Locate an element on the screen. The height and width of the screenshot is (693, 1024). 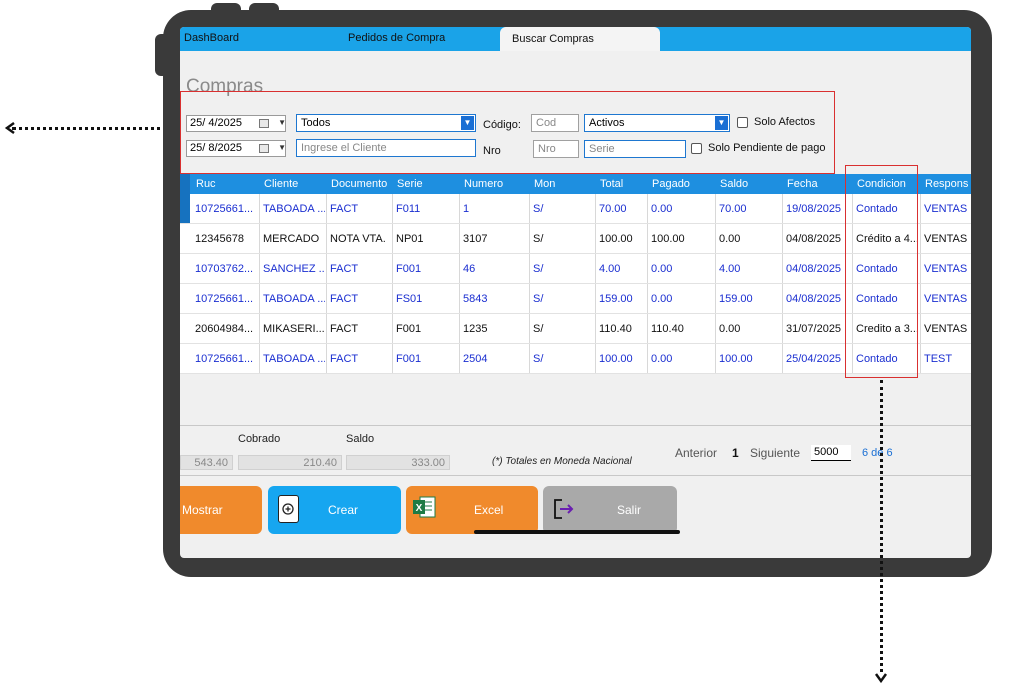
table-cell: 70.00 is located at coordinates (613, 209).